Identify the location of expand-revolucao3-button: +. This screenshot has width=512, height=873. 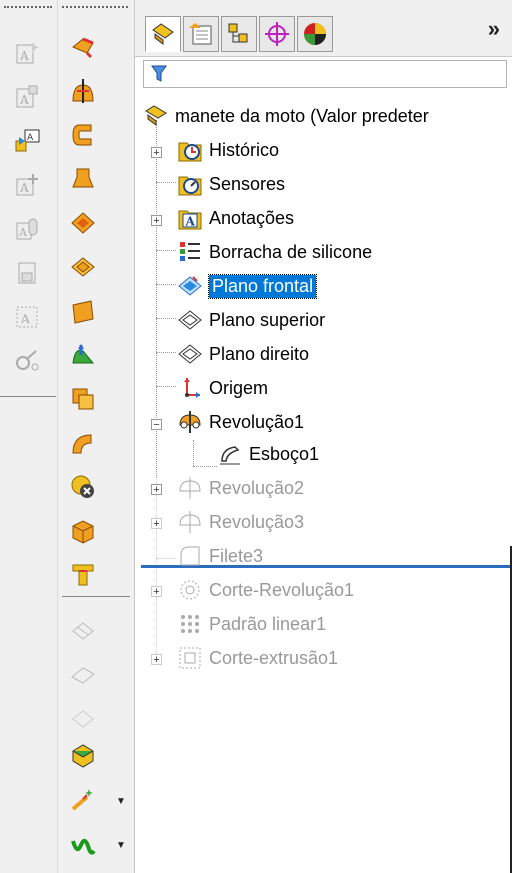
(156, 524).